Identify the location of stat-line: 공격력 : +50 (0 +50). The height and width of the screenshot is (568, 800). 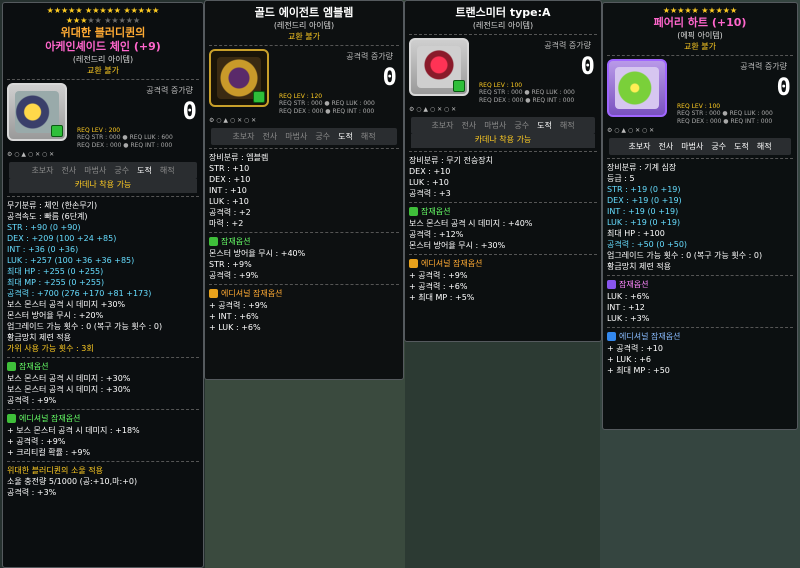
(647, 244).